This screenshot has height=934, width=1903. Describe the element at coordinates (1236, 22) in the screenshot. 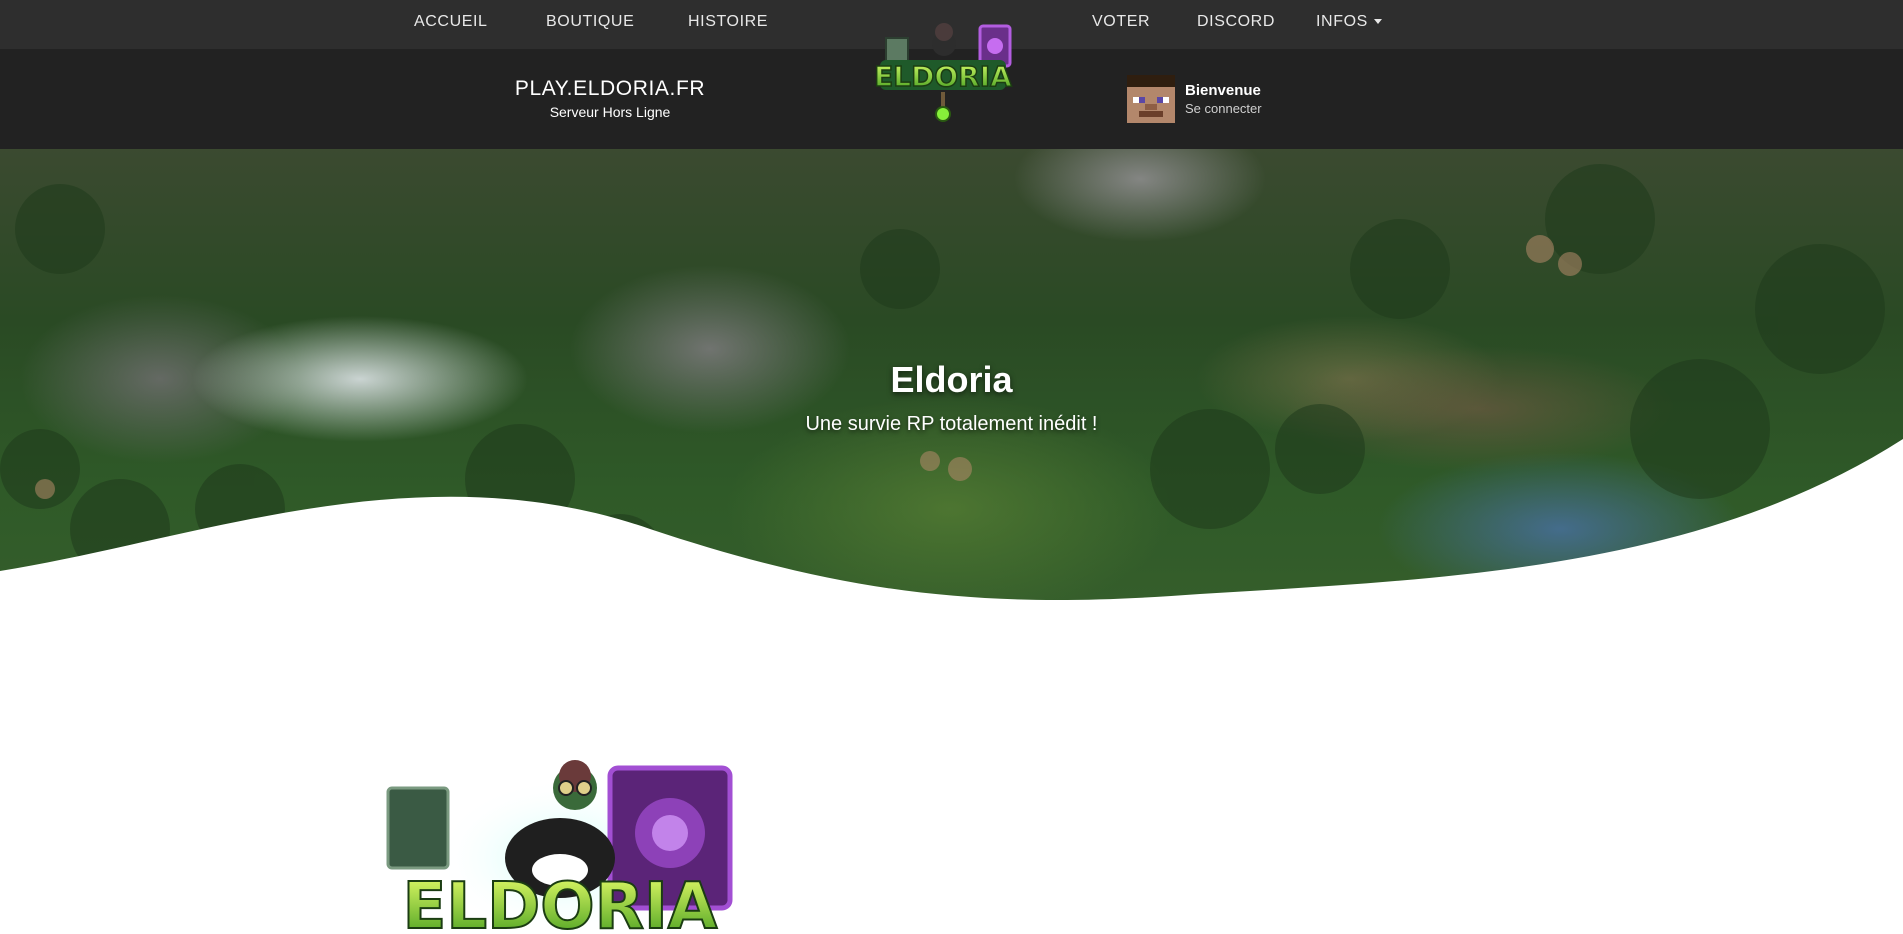

I see `nav-discord: DISCORD` at that location.